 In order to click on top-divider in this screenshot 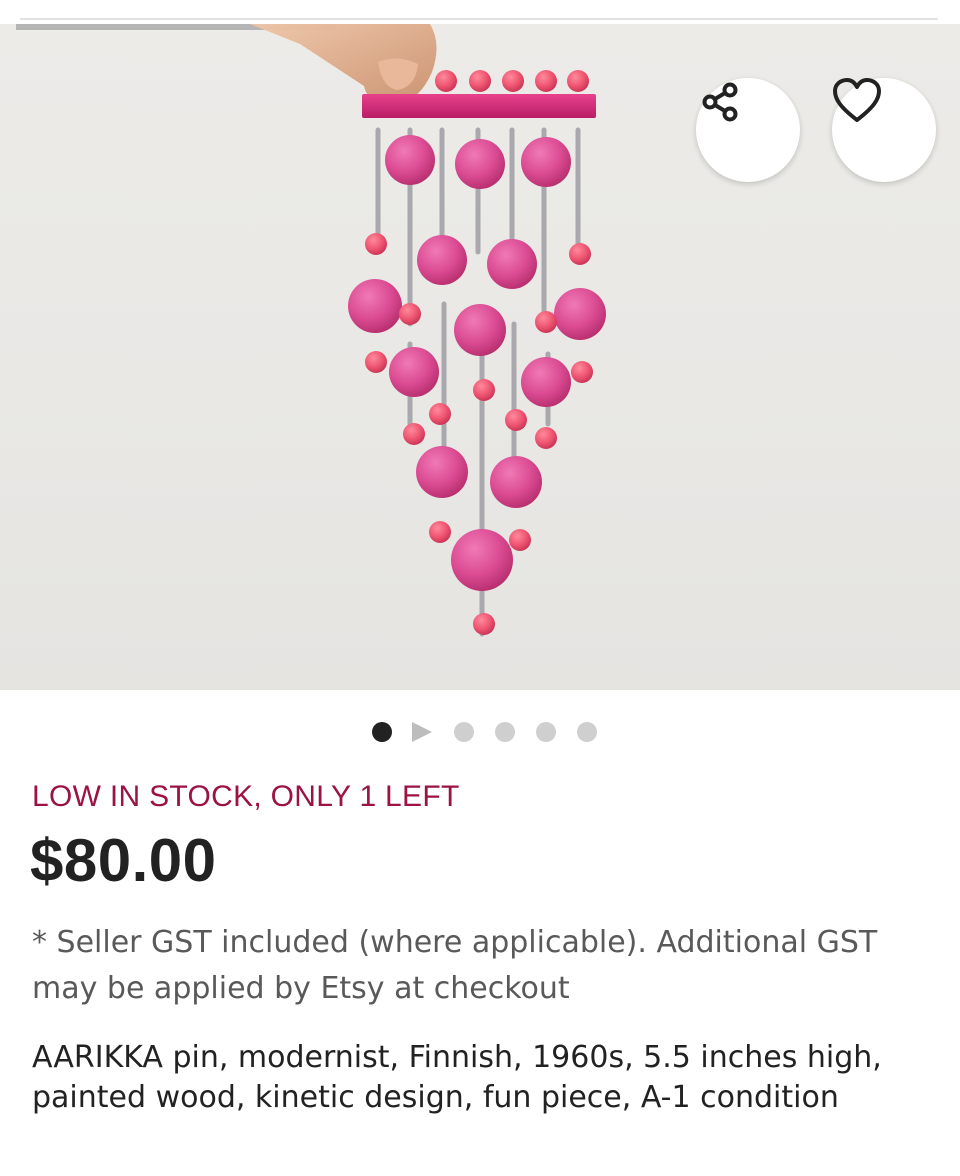, I will do `click(479, 19)`.